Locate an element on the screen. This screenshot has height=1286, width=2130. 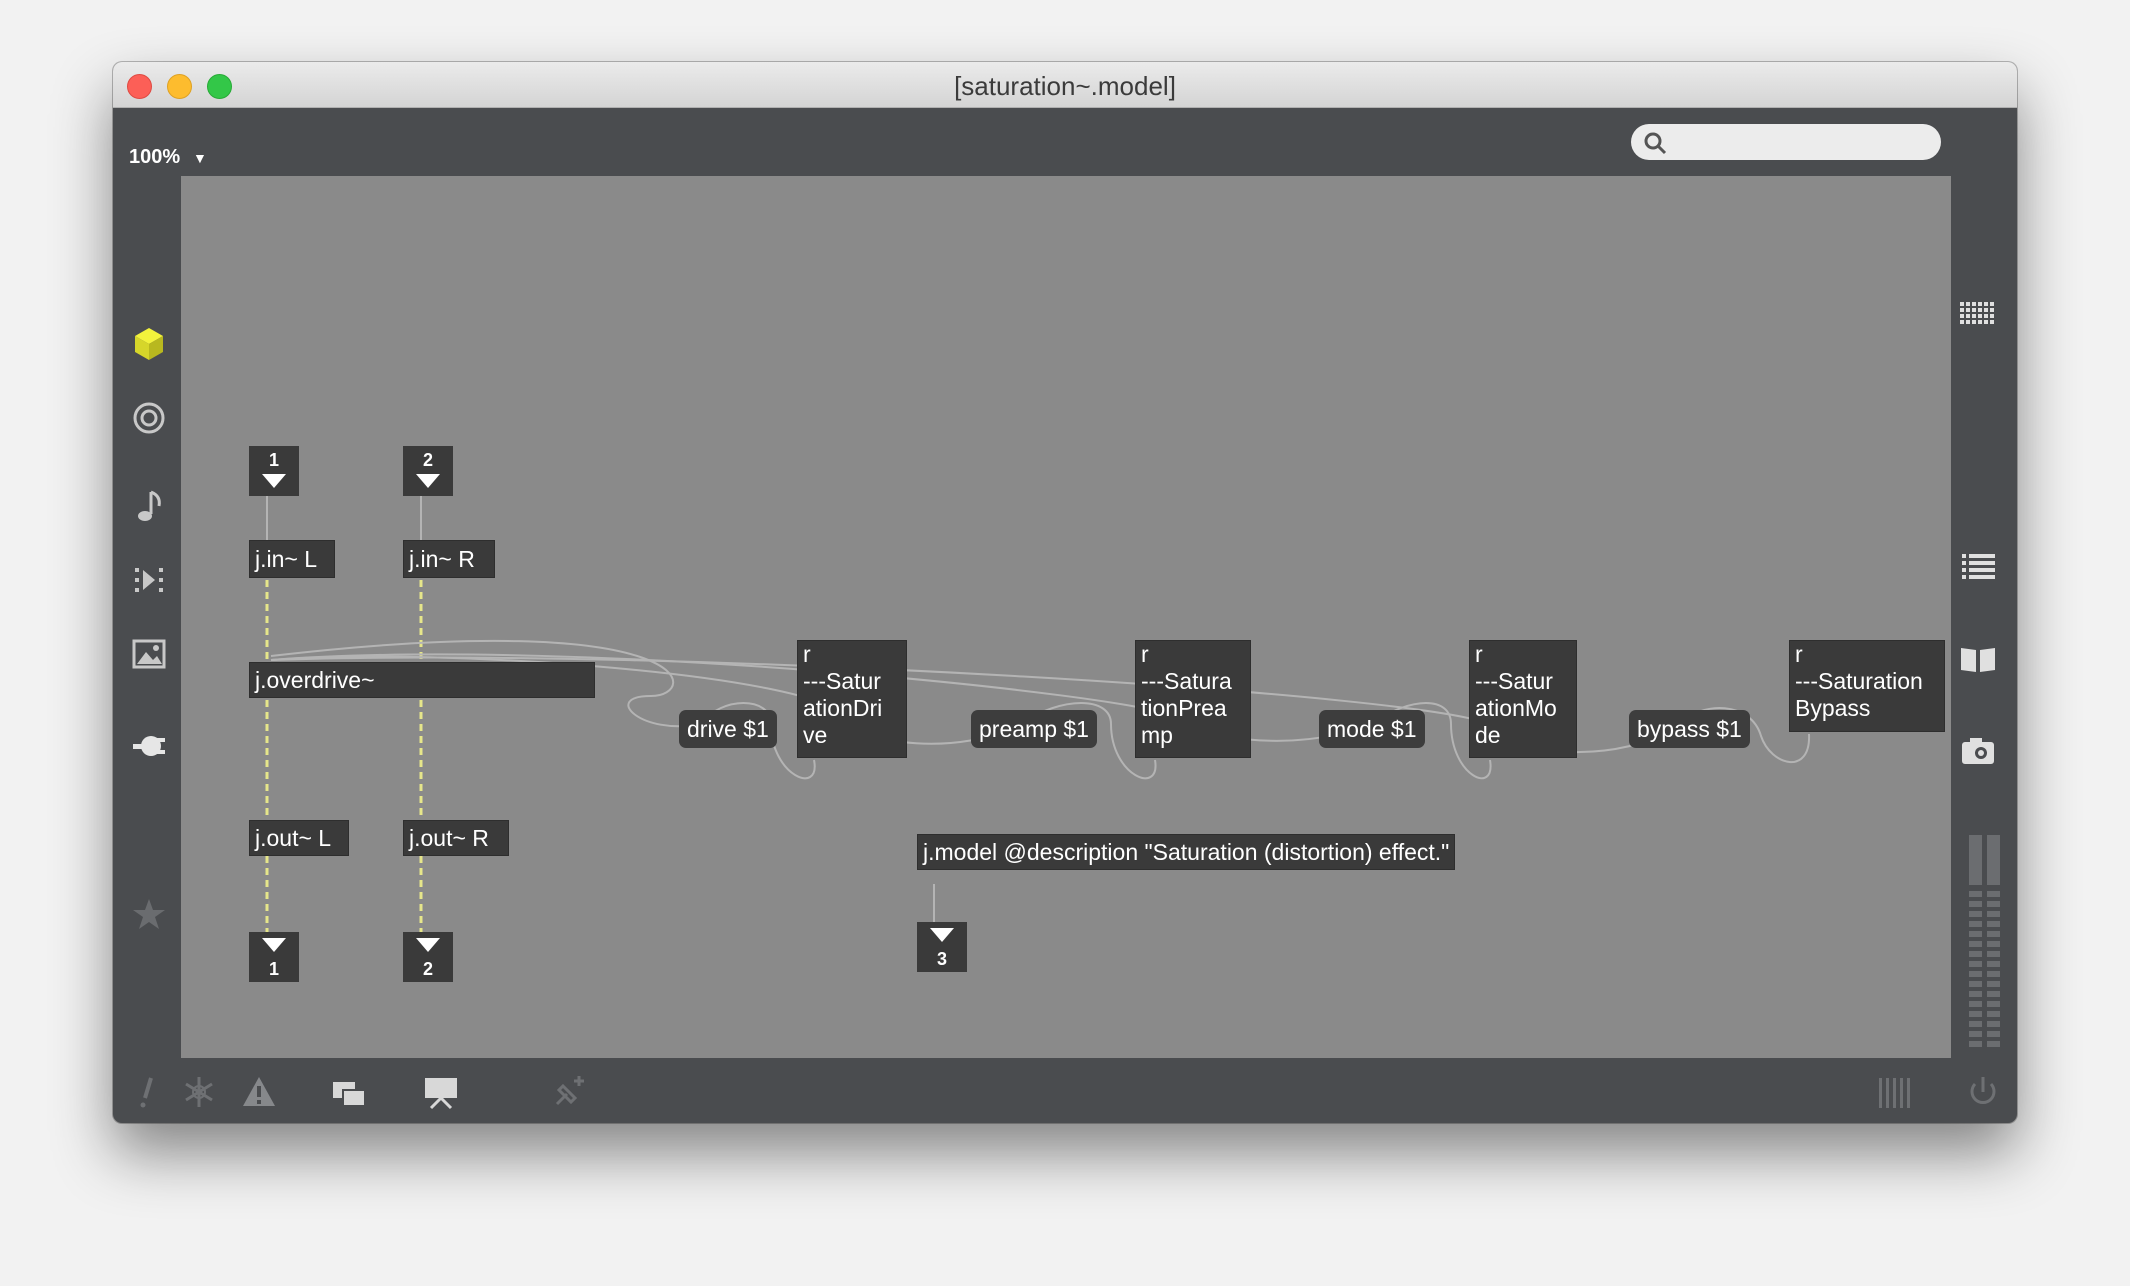
pin-add-icon is located at coordinates (569, 1092).